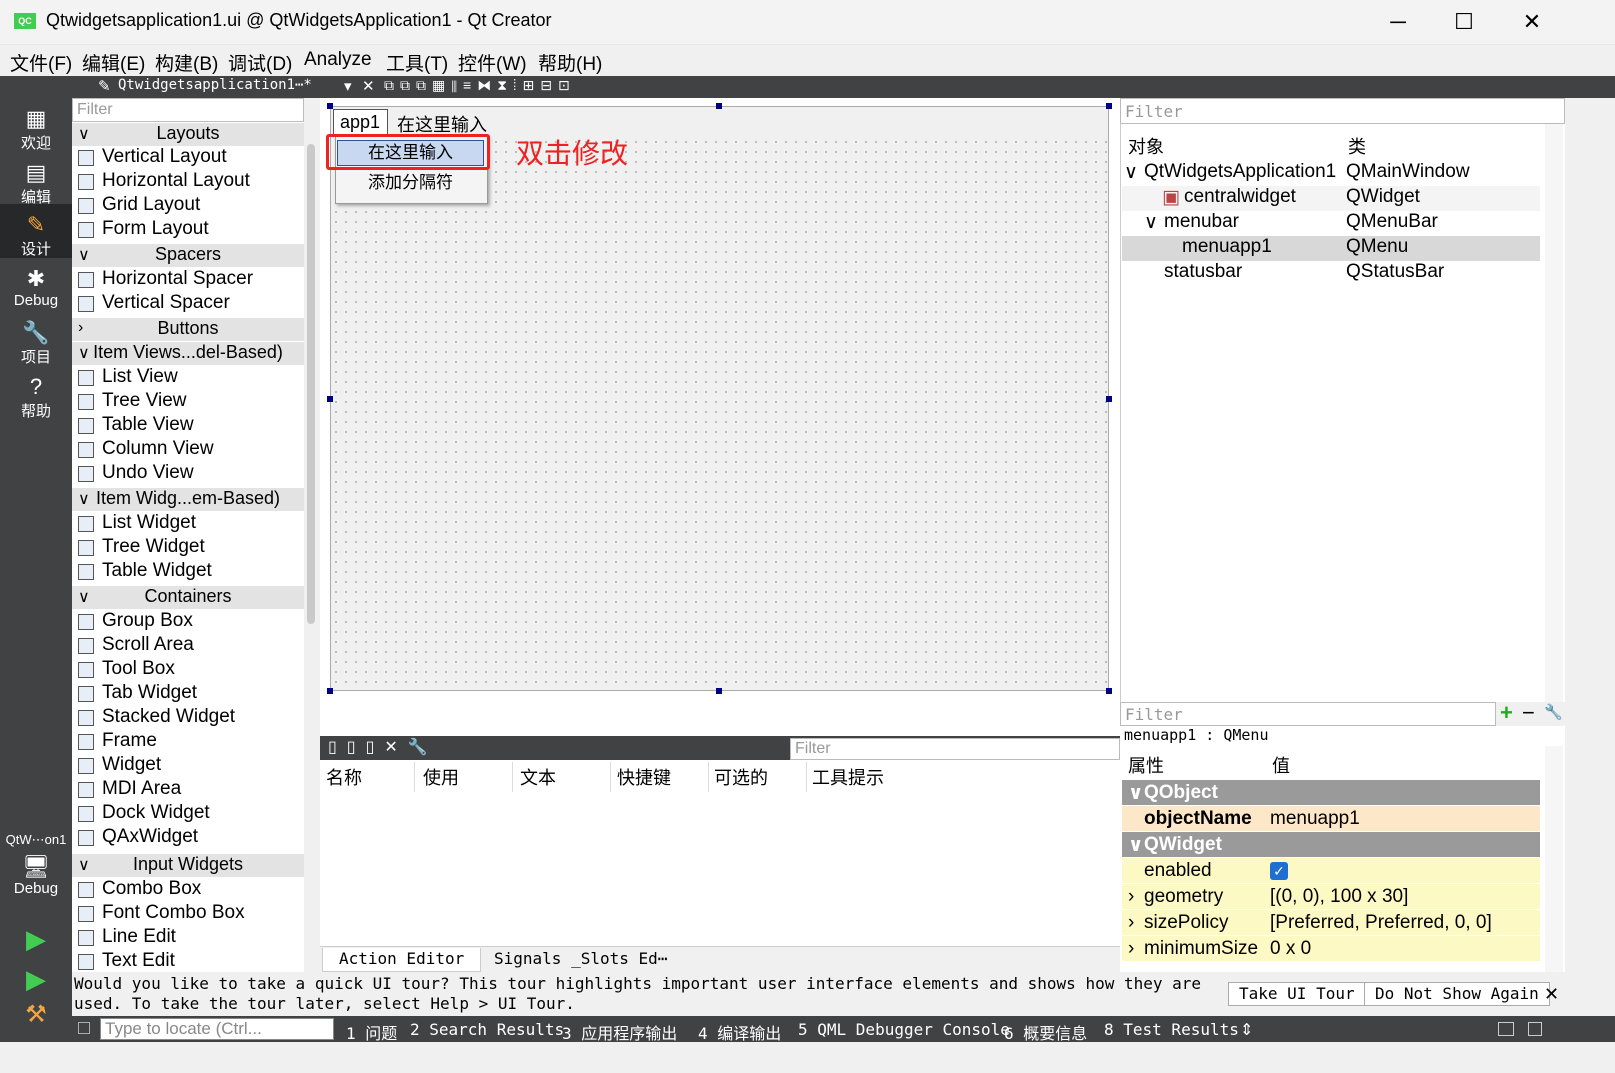 The height and width of the screenshot is (1073, 1615). Describe the element at coordinates (344, 777) in the screenshot. I see `column-name: 名称` at that location.